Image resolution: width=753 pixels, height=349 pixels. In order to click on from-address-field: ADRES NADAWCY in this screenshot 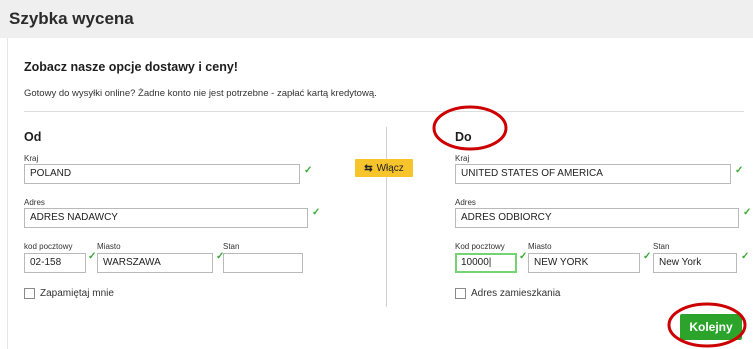, I will do `click(166, 218)`.